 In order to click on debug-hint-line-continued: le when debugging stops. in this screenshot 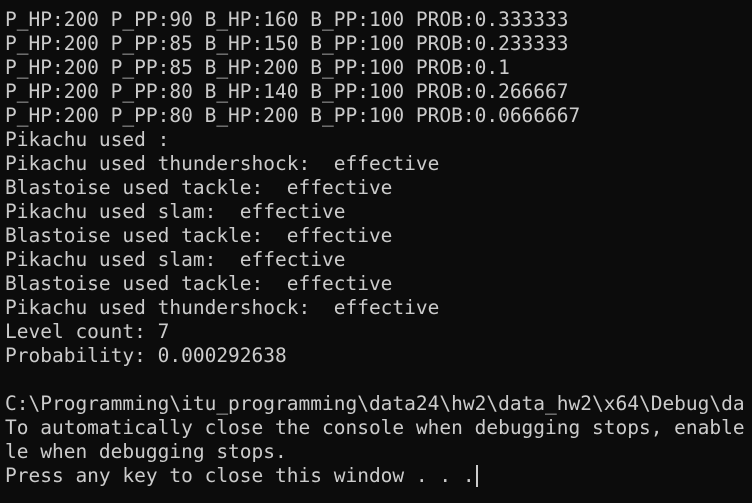, I will do `click(146, 451)`.